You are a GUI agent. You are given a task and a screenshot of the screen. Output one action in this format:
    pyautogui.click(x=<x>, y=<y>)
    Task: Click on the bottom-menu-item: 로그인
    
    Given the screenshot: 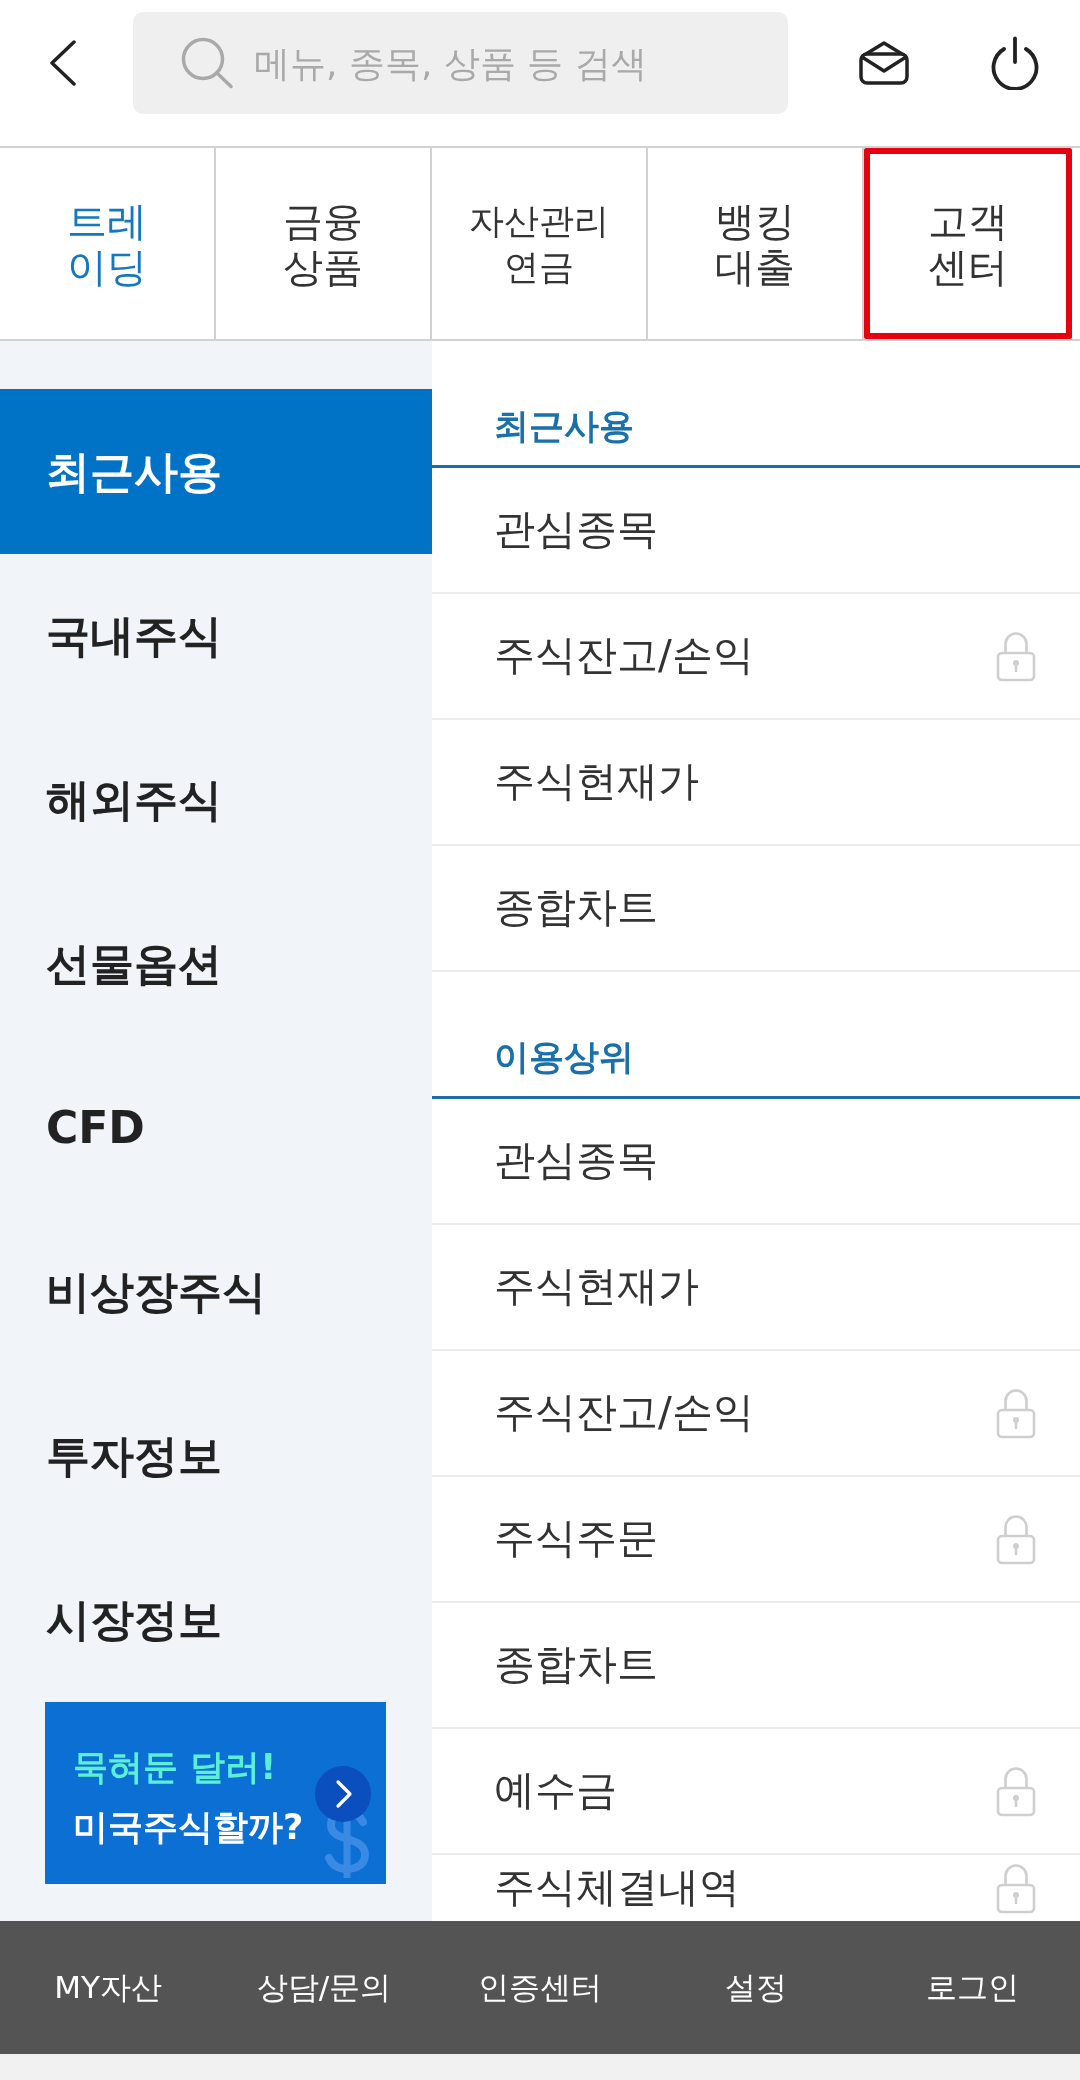 What is the action you would take?
    pyautogui.click(x=972, y=1987)
    